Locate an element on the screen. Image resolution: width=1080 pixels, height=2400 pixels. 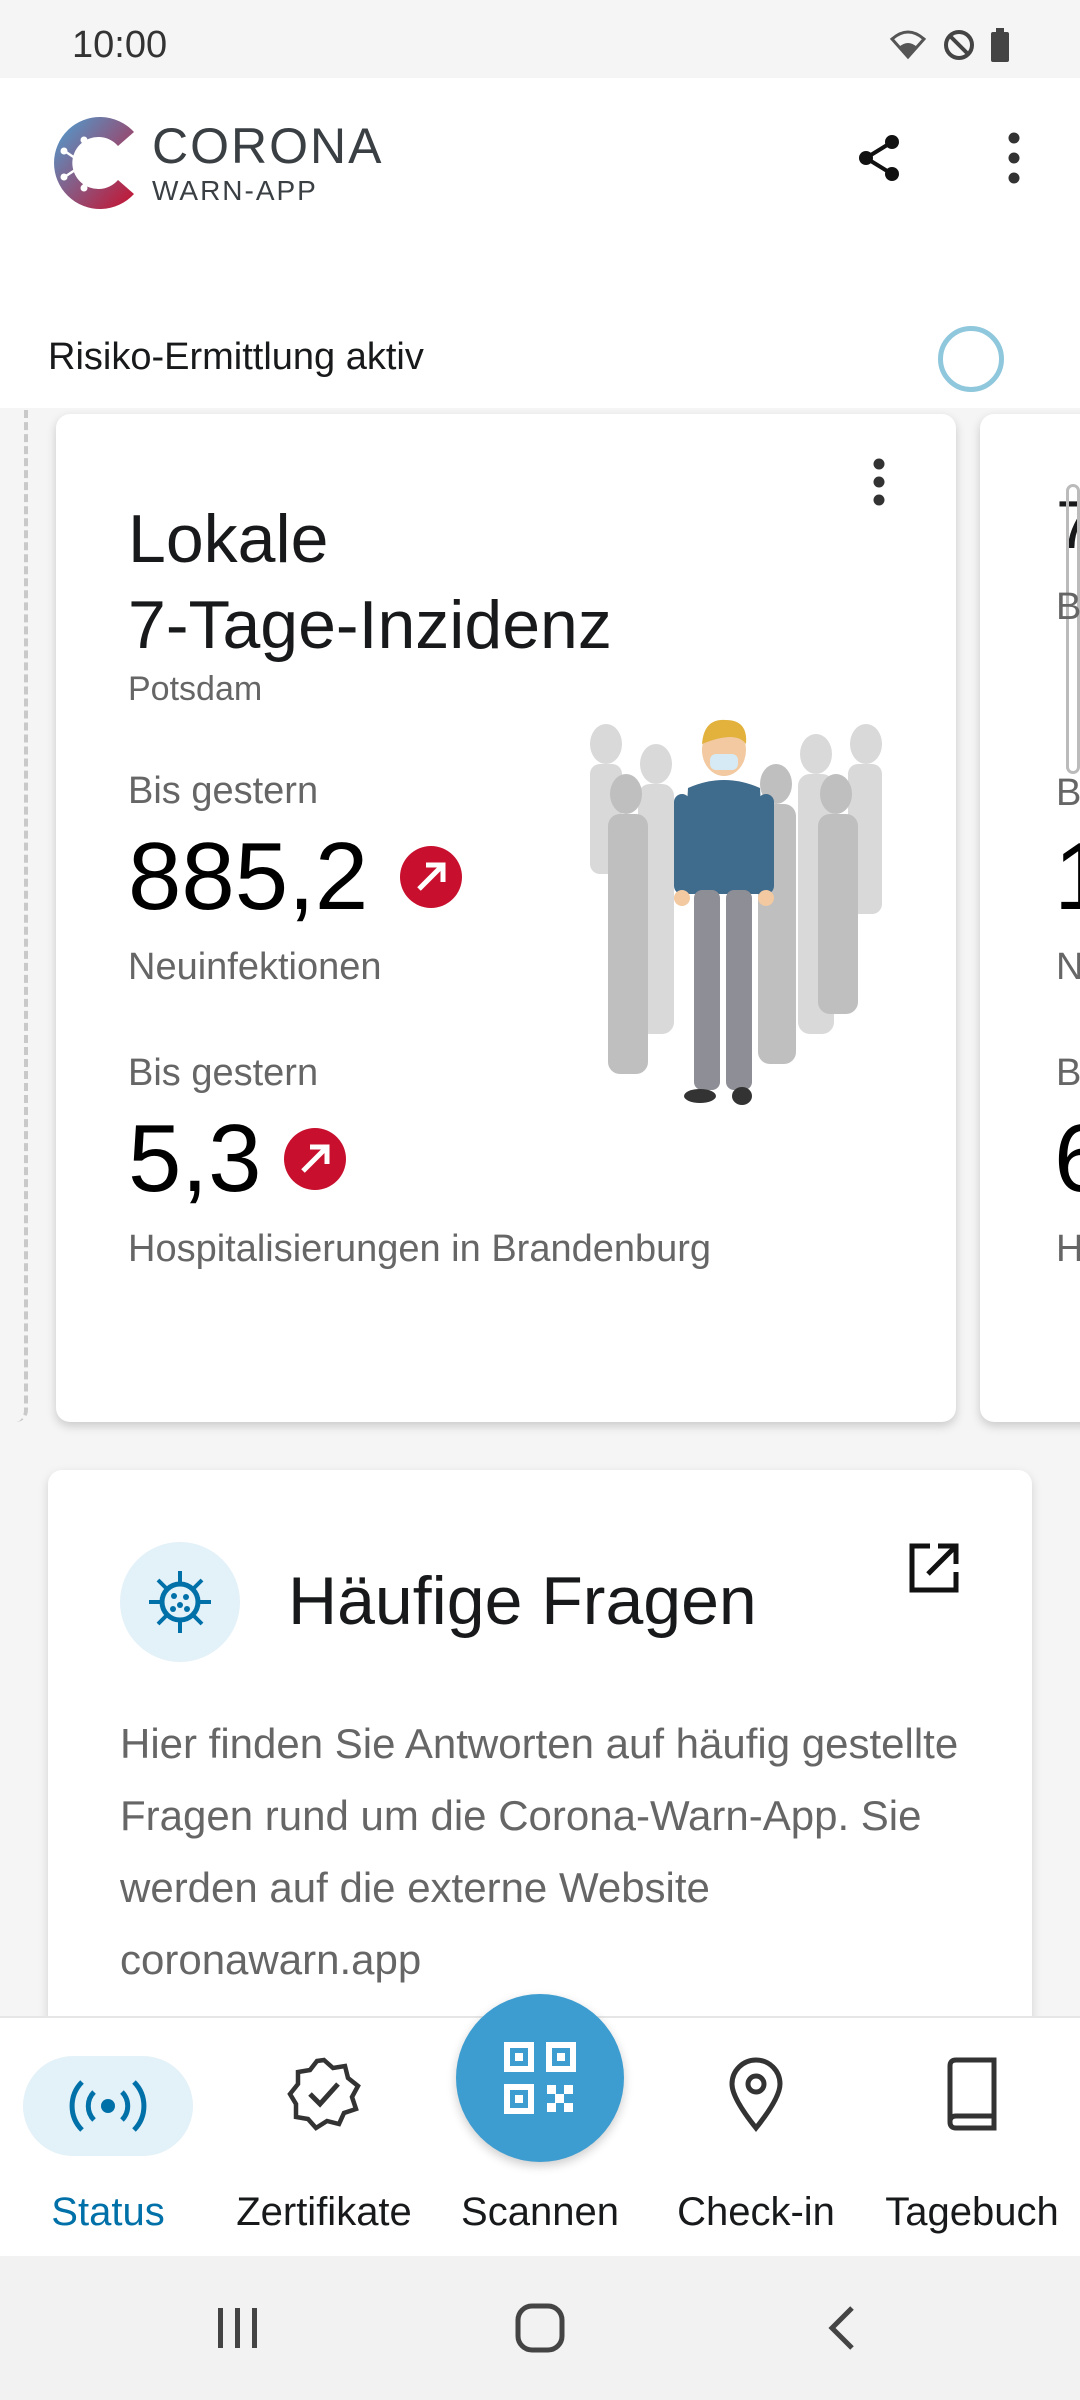
system-navigation-bar is located at coordinates (540, 2328).